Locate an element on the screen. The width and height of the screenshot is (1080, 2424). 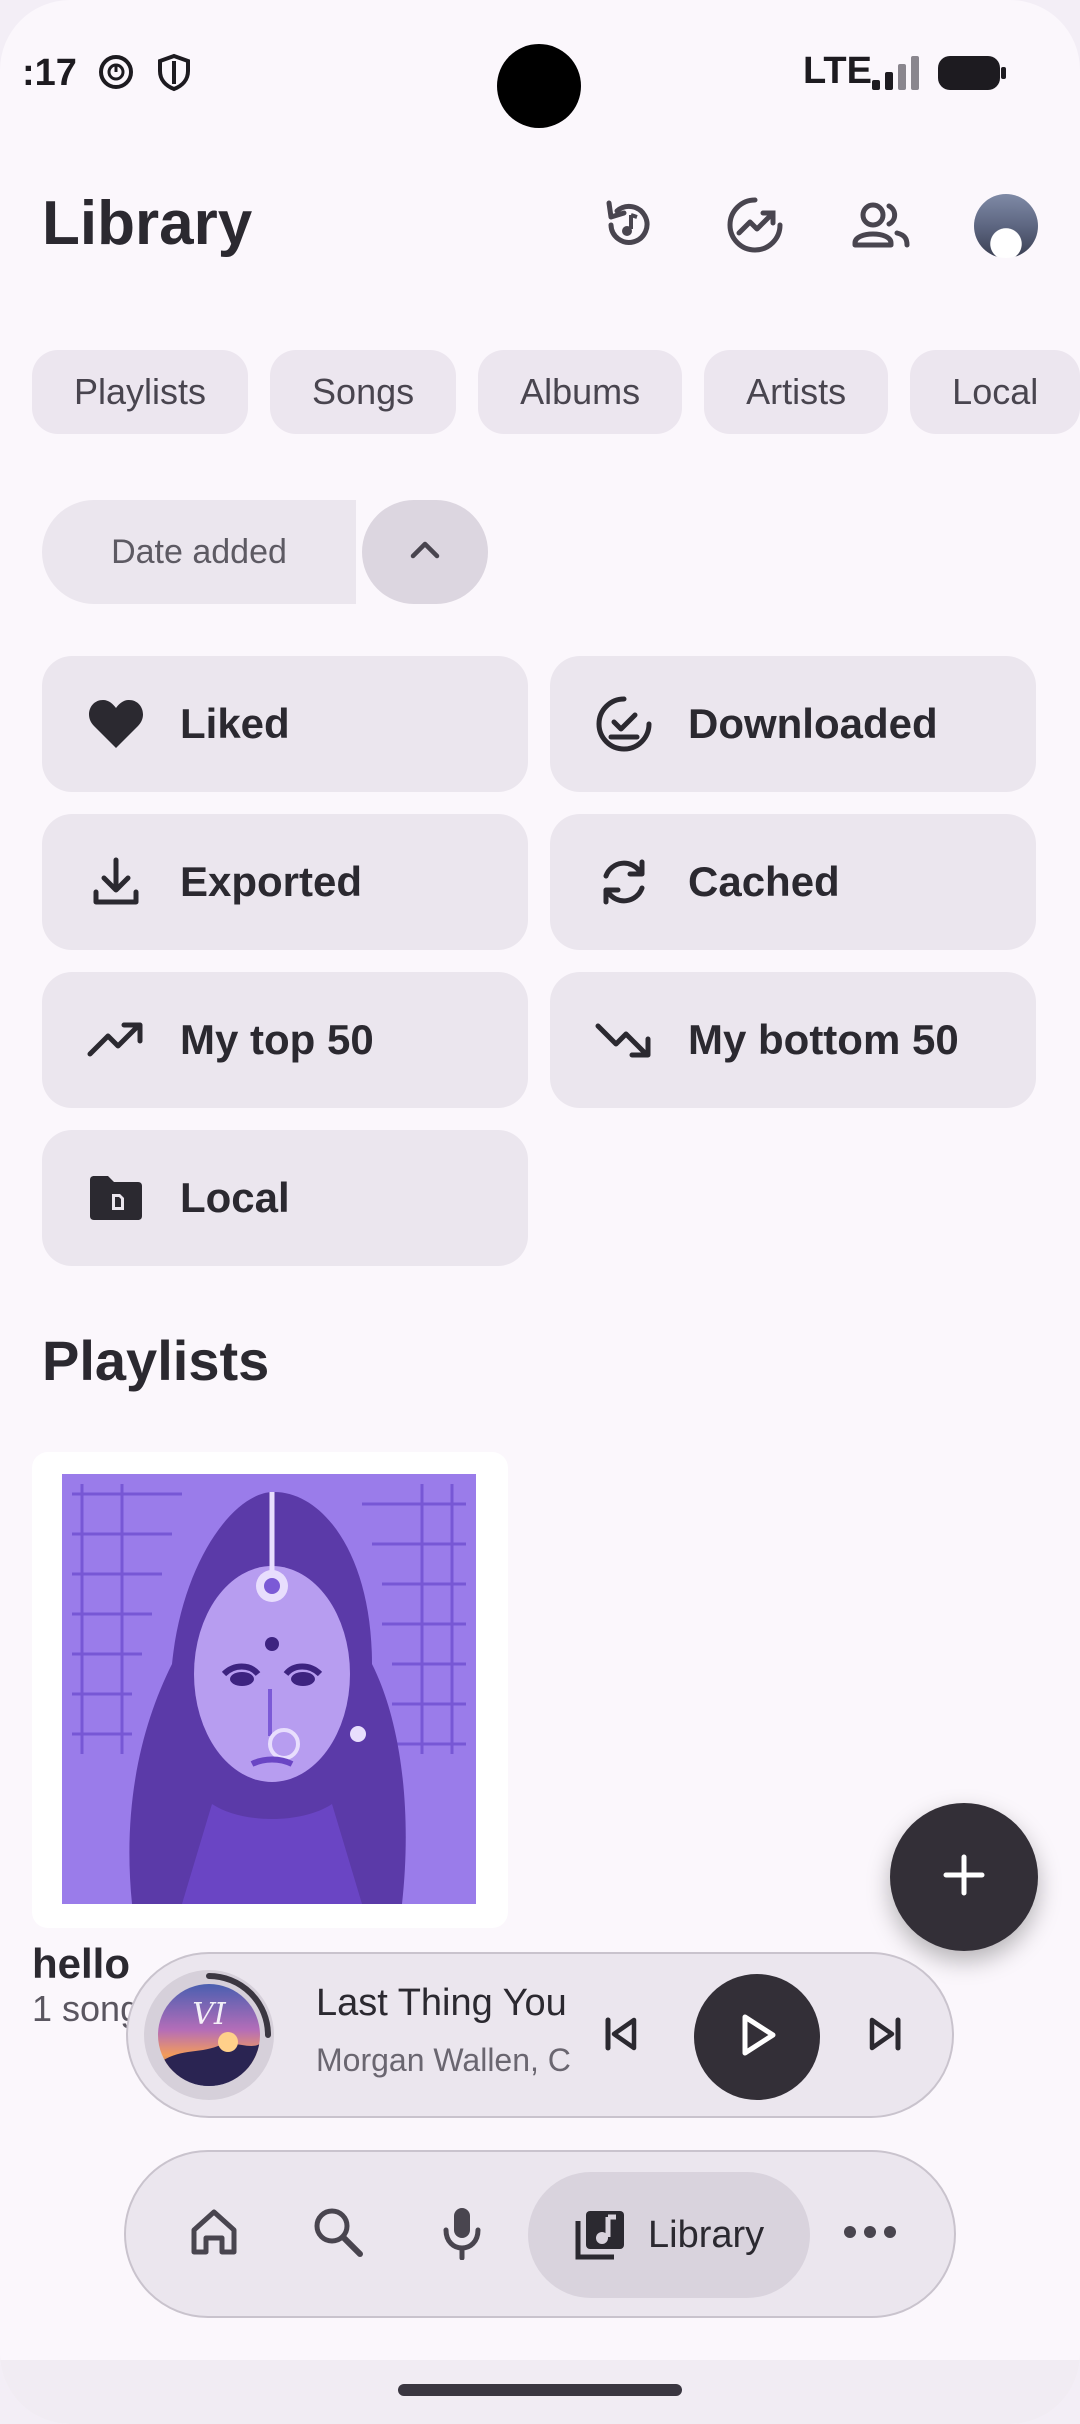
collection-liked: Liked is located at coordinates (285, 724).